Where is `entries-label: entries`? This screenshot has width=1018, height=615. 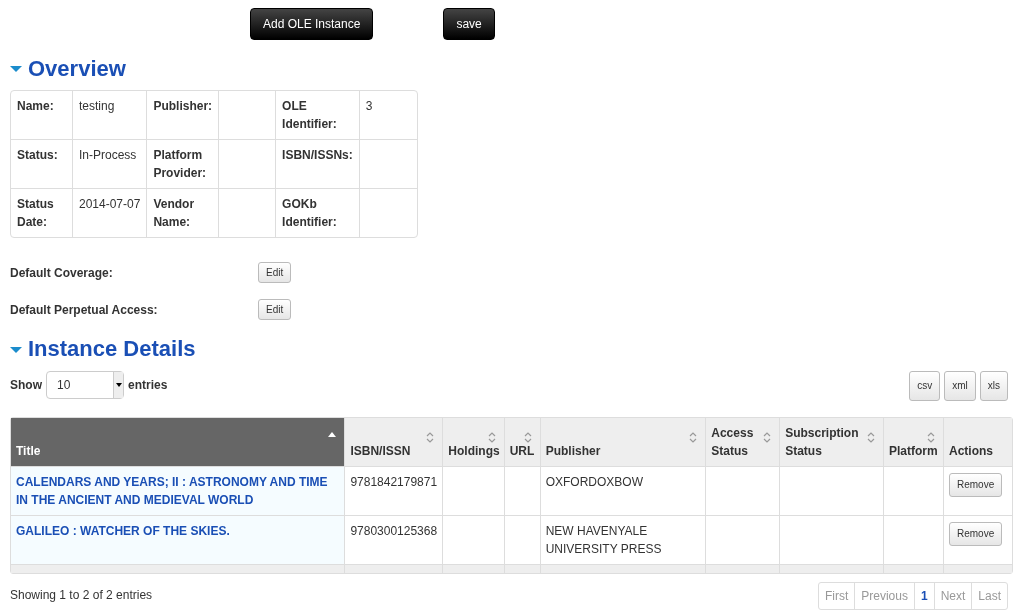 entries-label: entries is located at coordinates (148, 385).